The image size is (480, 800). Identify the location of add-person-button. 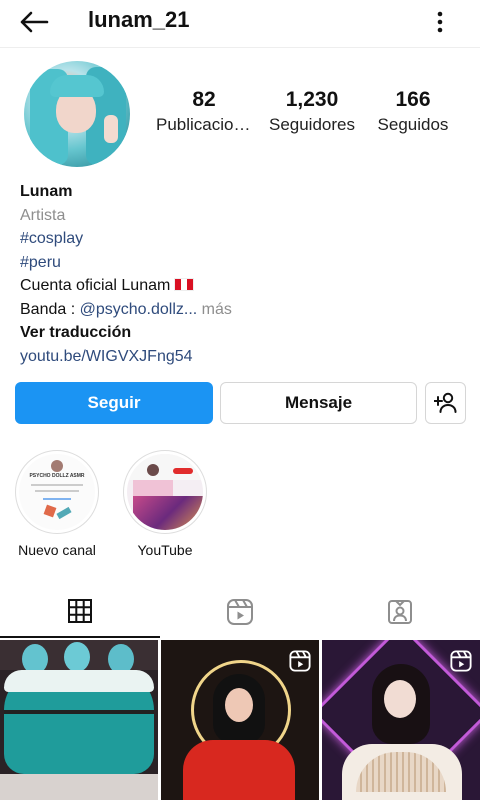
(445, 403).